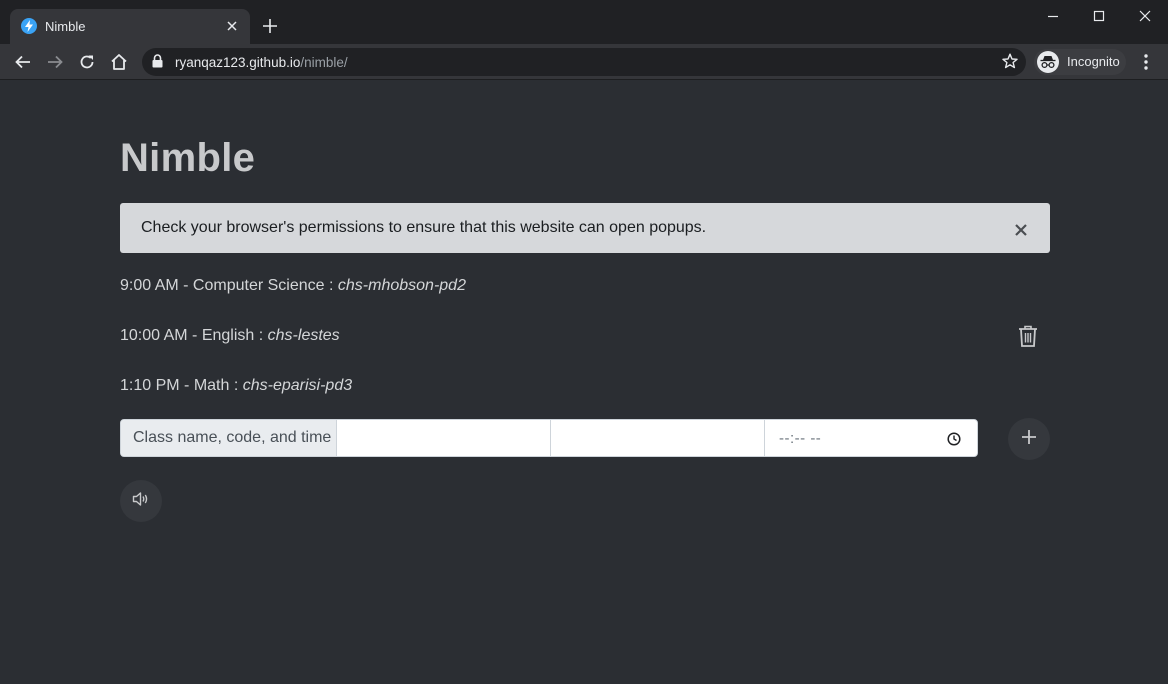 Image resolution: width=1168 pixels, height=684 pixels. I want to click on url-host: ryanqaz123.github.io, so click(238, 62).